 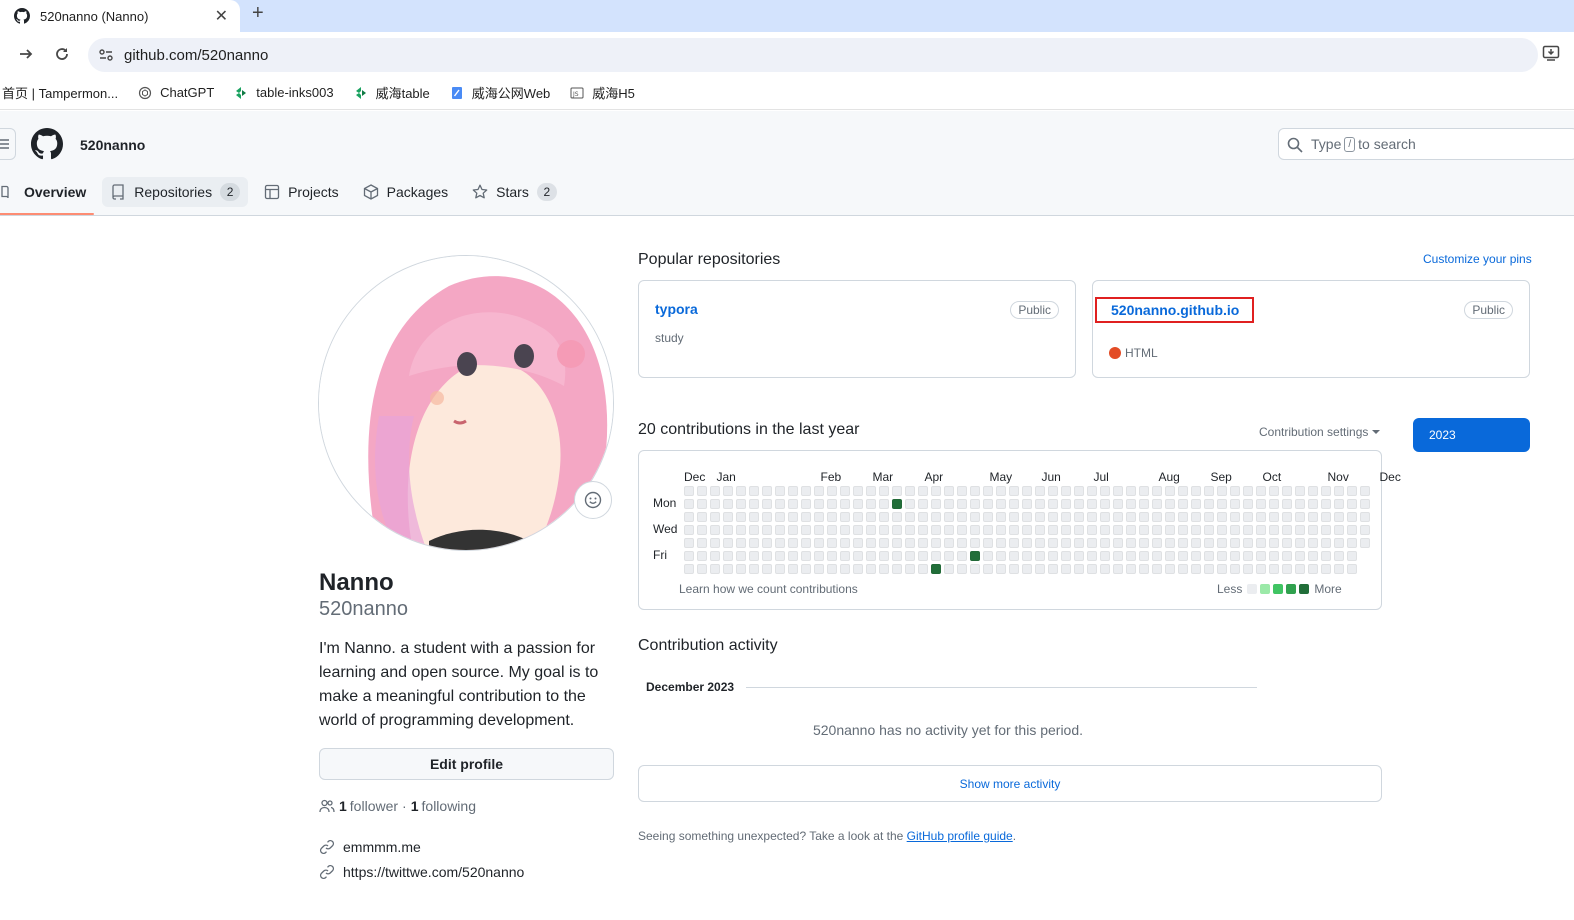 What do you see at coordinates (1551, 53) in the screenshot?
I see `install-app-icon` at bounding box center [1551, 53].